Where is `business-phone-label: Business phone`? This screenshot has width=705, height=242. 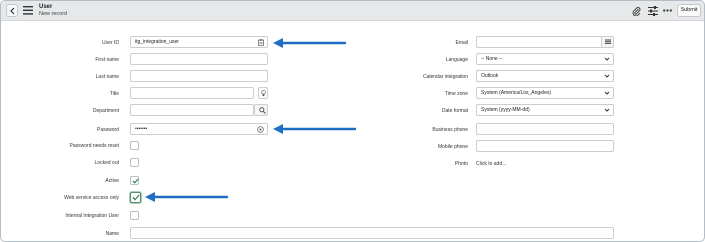
business-phone-label: Business phone is located at coordinates (450, 130).